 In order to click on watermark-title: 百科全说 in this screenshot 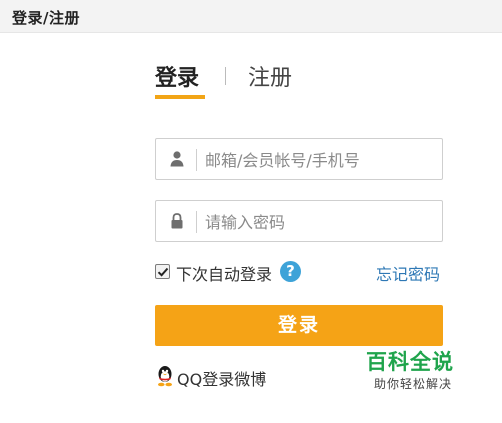, I will do `click(410, 362)`.